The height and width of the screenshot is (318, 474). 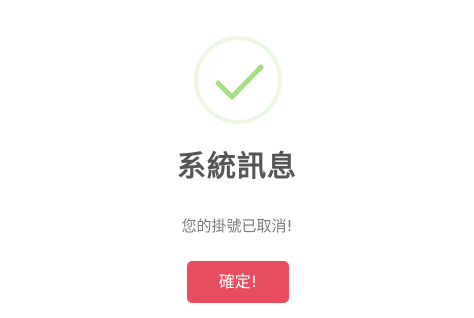 I want to click on confirm-button: 確定!, so click(x=238, y=282).